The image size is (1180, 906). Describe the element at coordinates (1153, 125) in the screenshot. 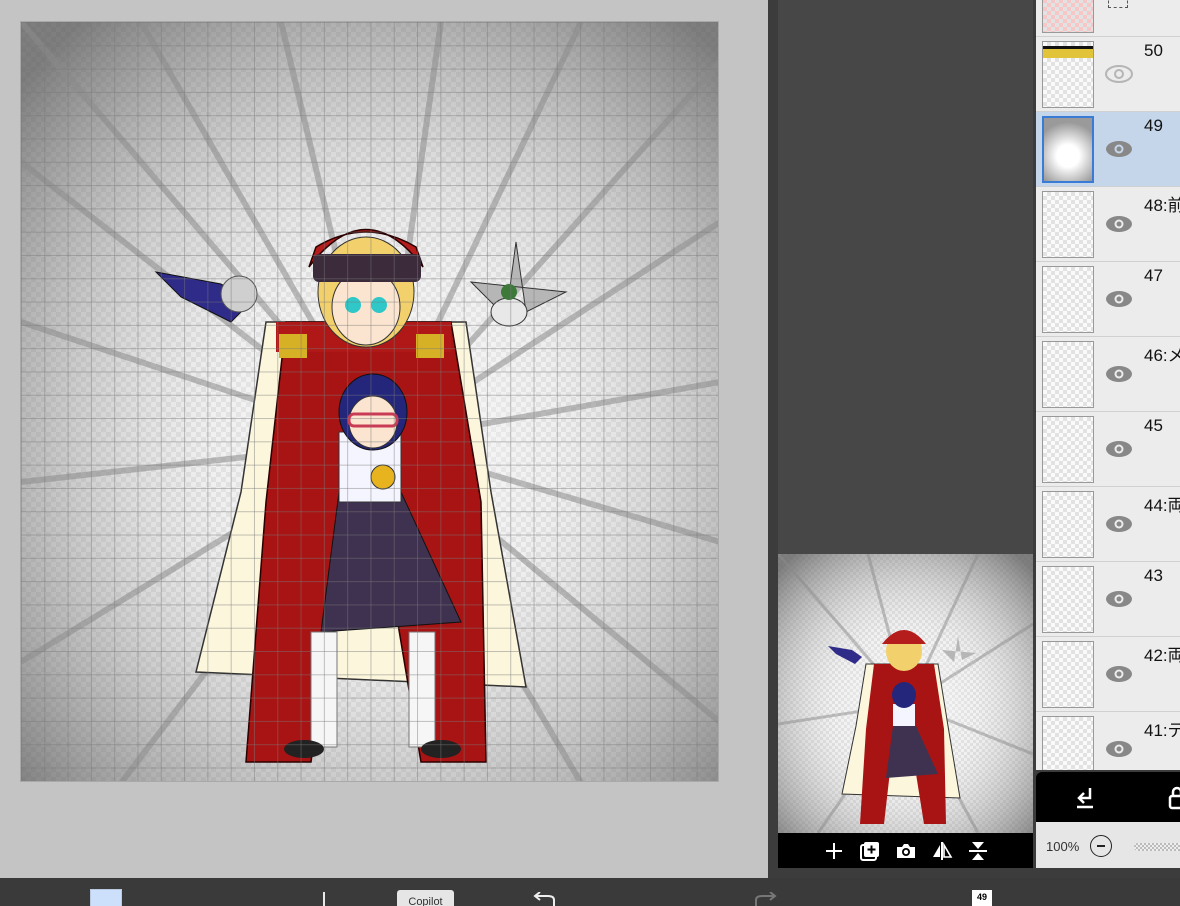

I see `layer-name: 49` at that location.